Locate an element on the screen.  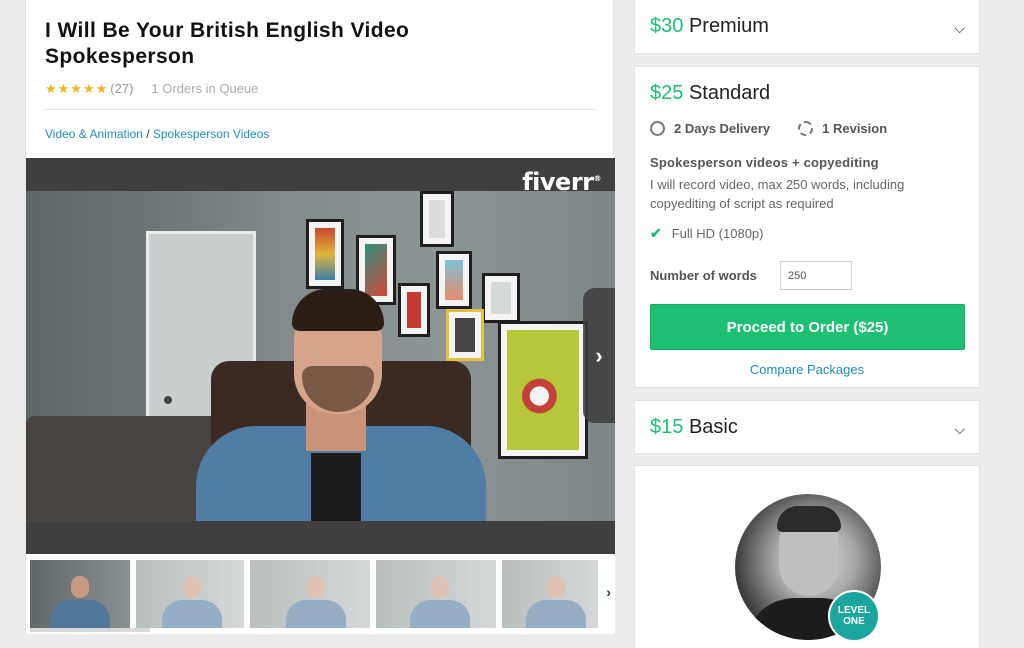
words-input is located at coordinates (816, 275).